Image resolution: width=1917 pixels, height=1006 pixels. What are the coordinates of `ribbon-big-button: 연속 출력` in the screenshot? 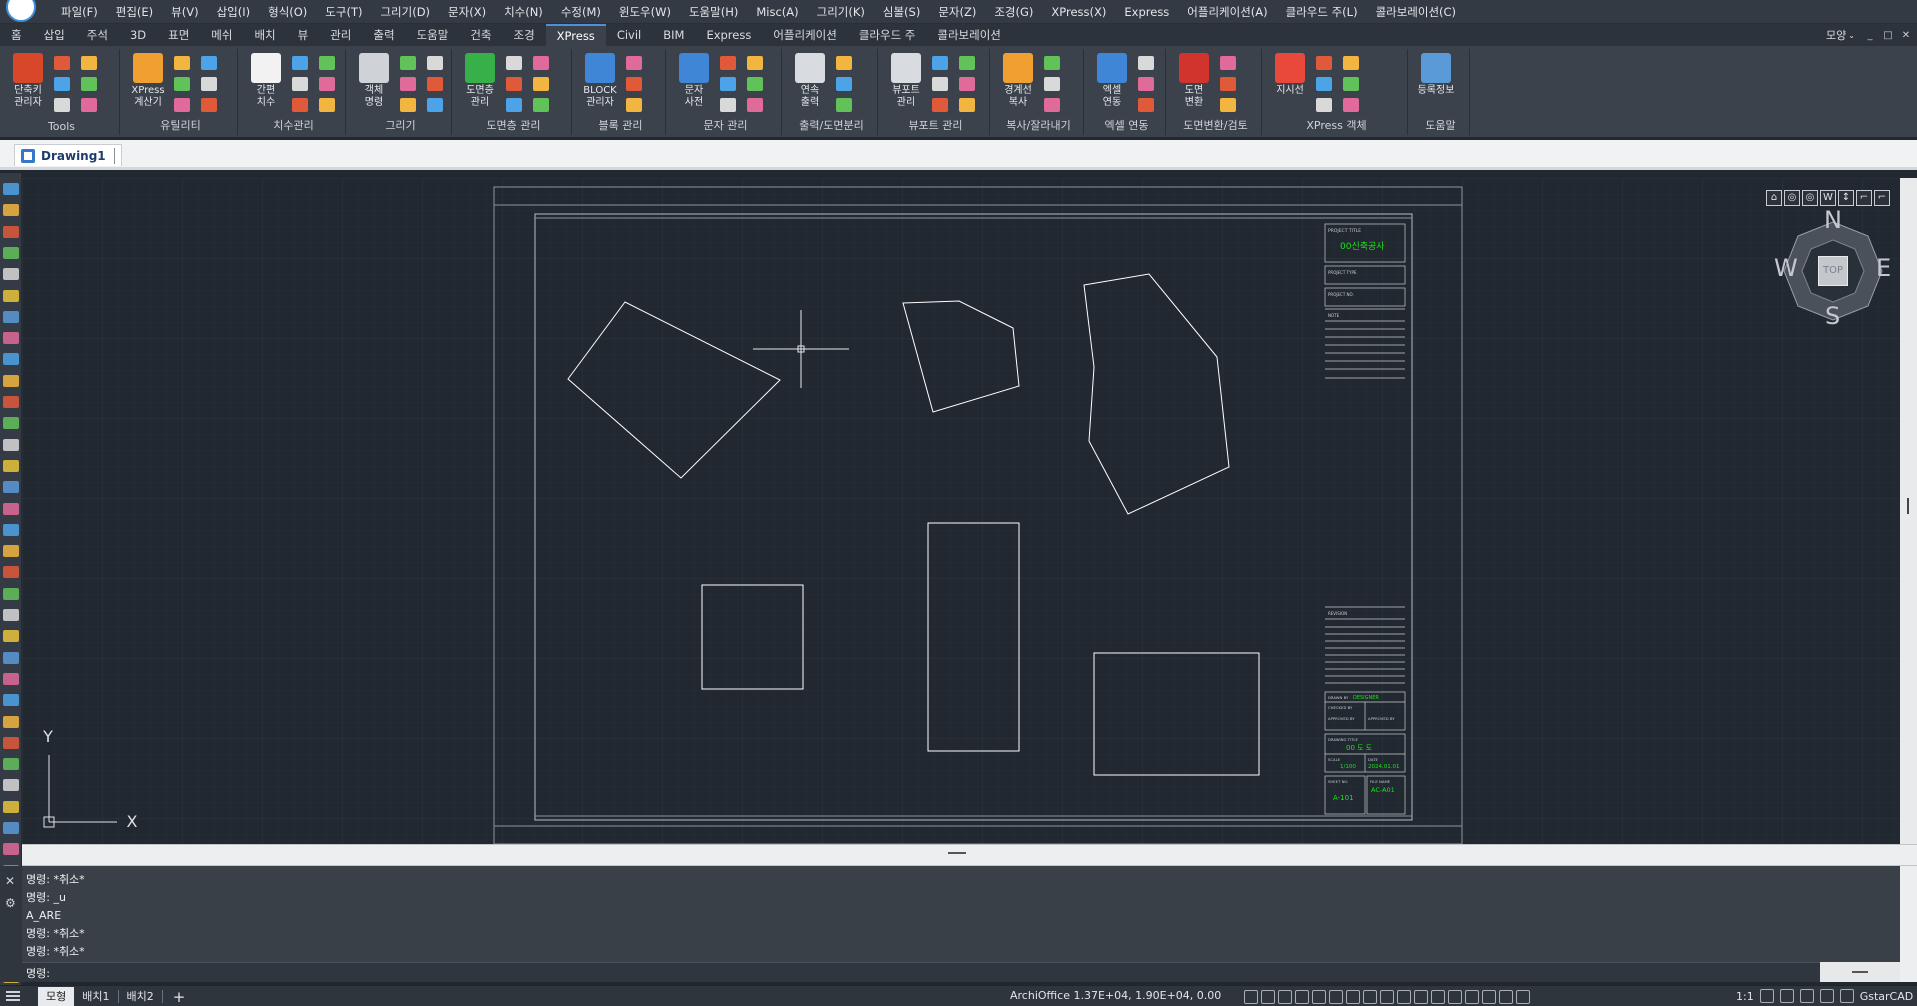 It's located at (810, 86).